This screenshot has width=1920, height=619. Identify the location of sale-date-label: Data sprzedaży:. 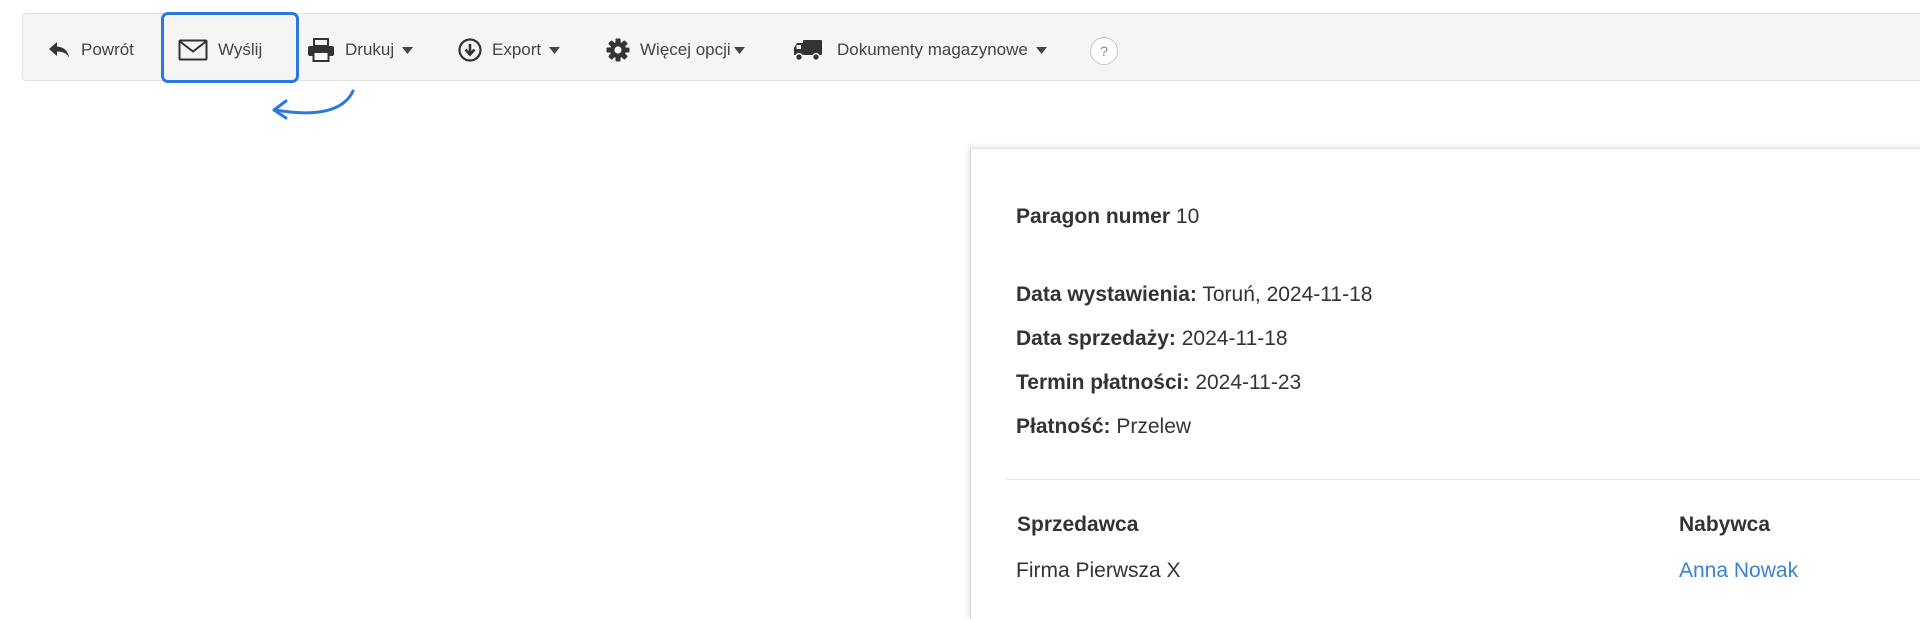
(1096, 338).